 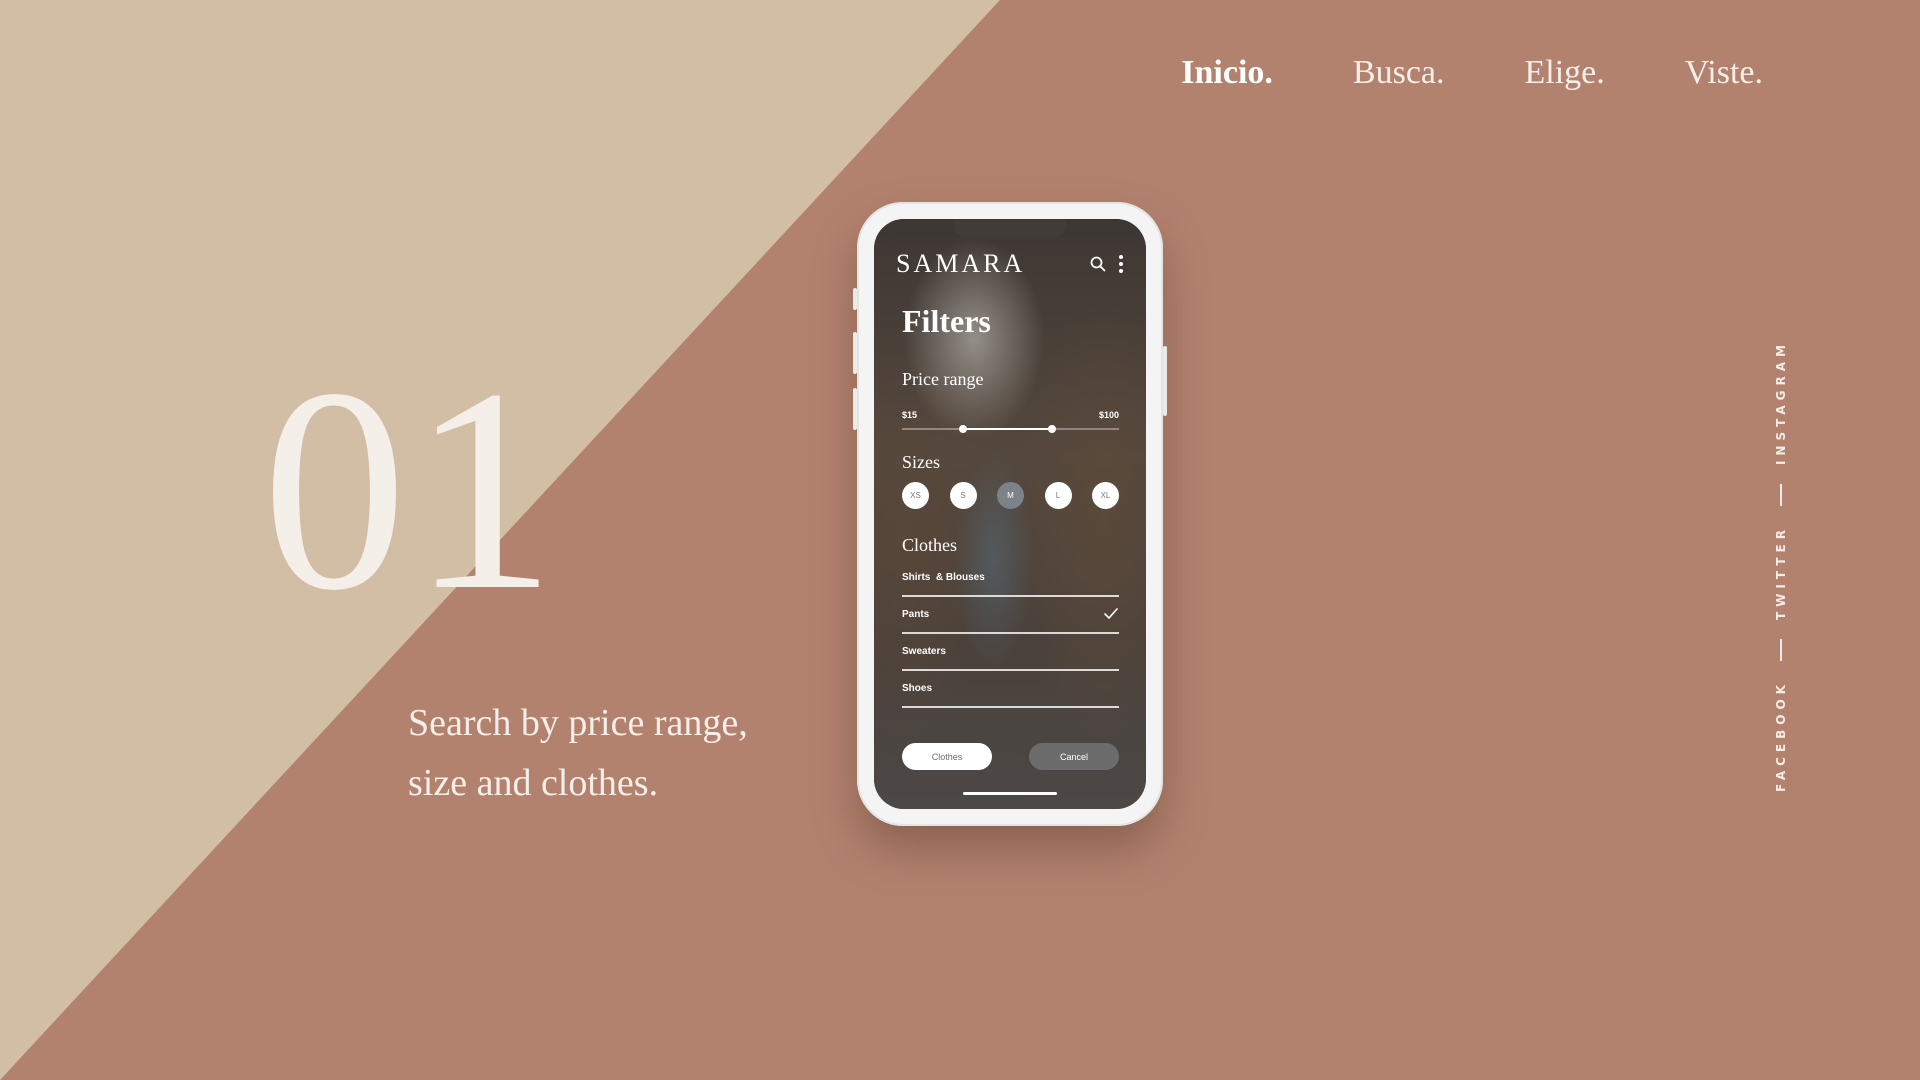 I want to click on more-vertical-icon, so click(x=1121, y=264).